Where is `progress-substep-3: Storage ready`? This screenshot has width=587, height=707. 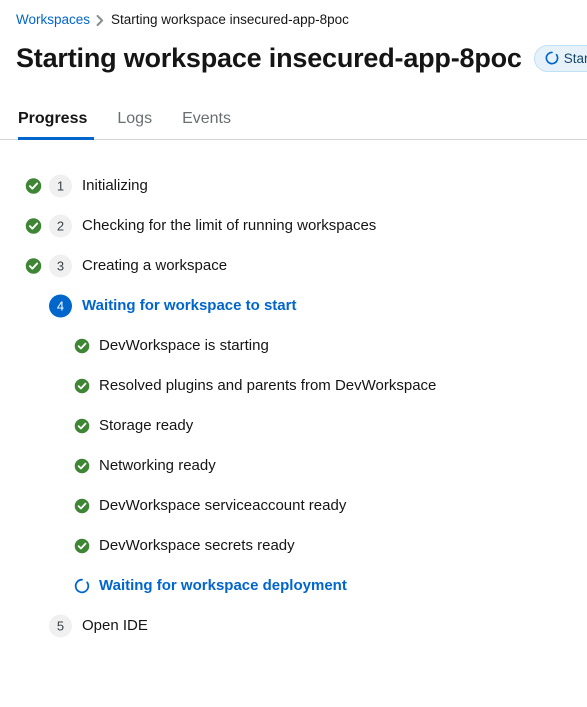 progress-substep-3: Storage ready is located at coordinates (293, 426).